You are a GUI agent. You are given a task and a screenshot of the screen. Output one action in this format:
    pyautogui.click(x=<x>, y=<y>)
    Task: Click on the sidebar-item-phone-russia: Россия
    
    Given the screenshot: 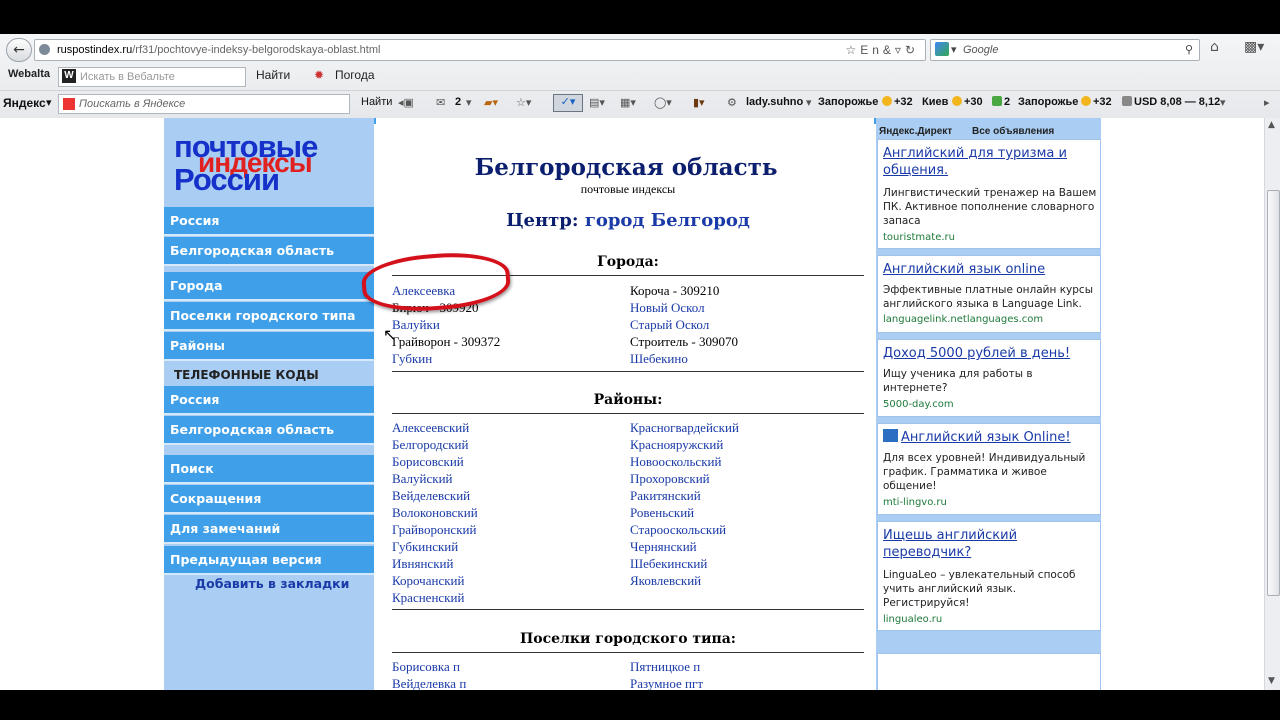 What is the action you would take?
    pyautogui.click(x=269, y=400)
    